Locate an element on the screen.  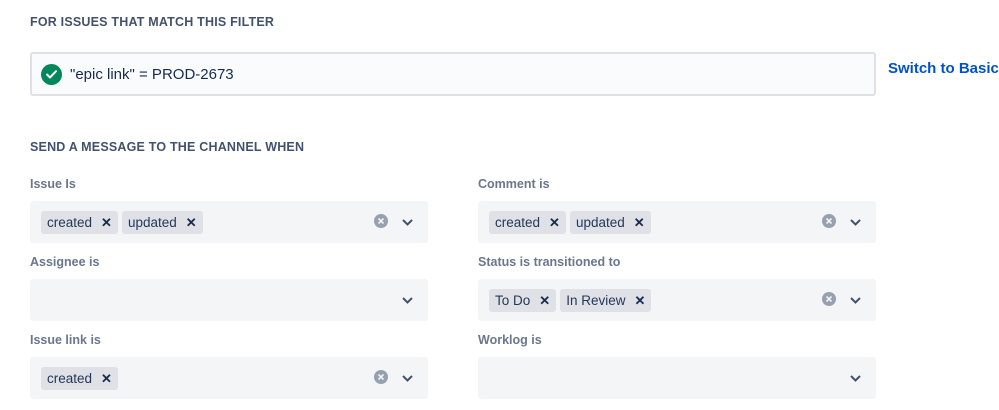
assignee-is-field: Assignee is is located at coordinates (229, 288).